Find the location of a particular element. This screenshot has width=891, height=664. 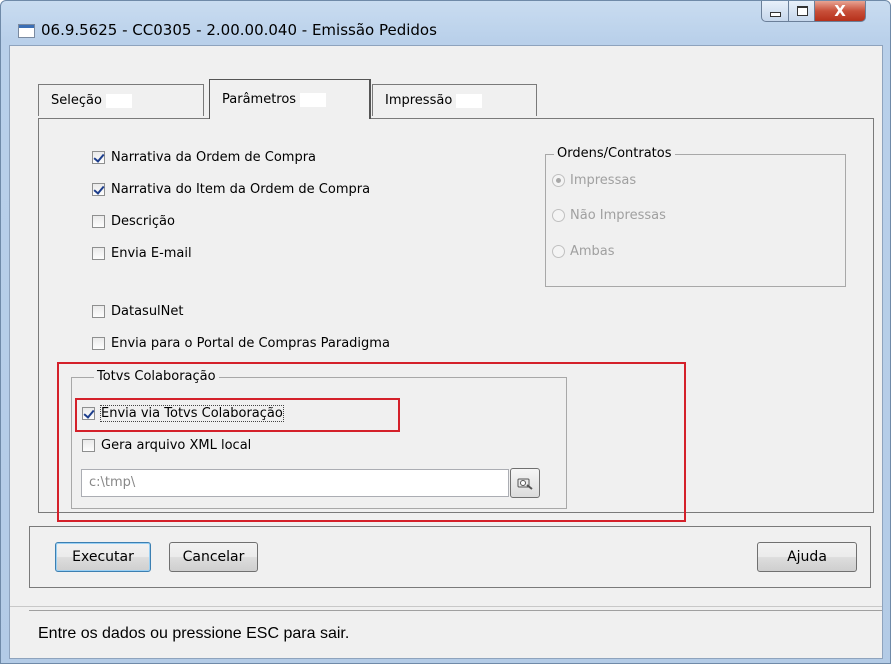

radio-ambas: Ambas is located at coordinates (583, 251).